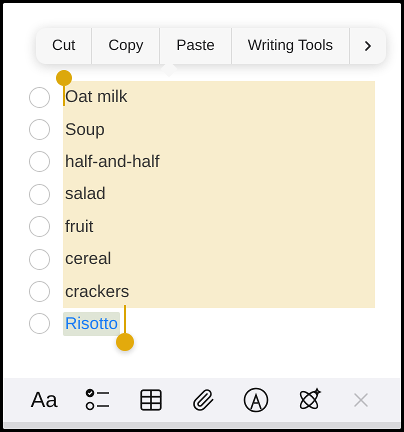  I want to click on menu-item: Cut, so click(64, 46).